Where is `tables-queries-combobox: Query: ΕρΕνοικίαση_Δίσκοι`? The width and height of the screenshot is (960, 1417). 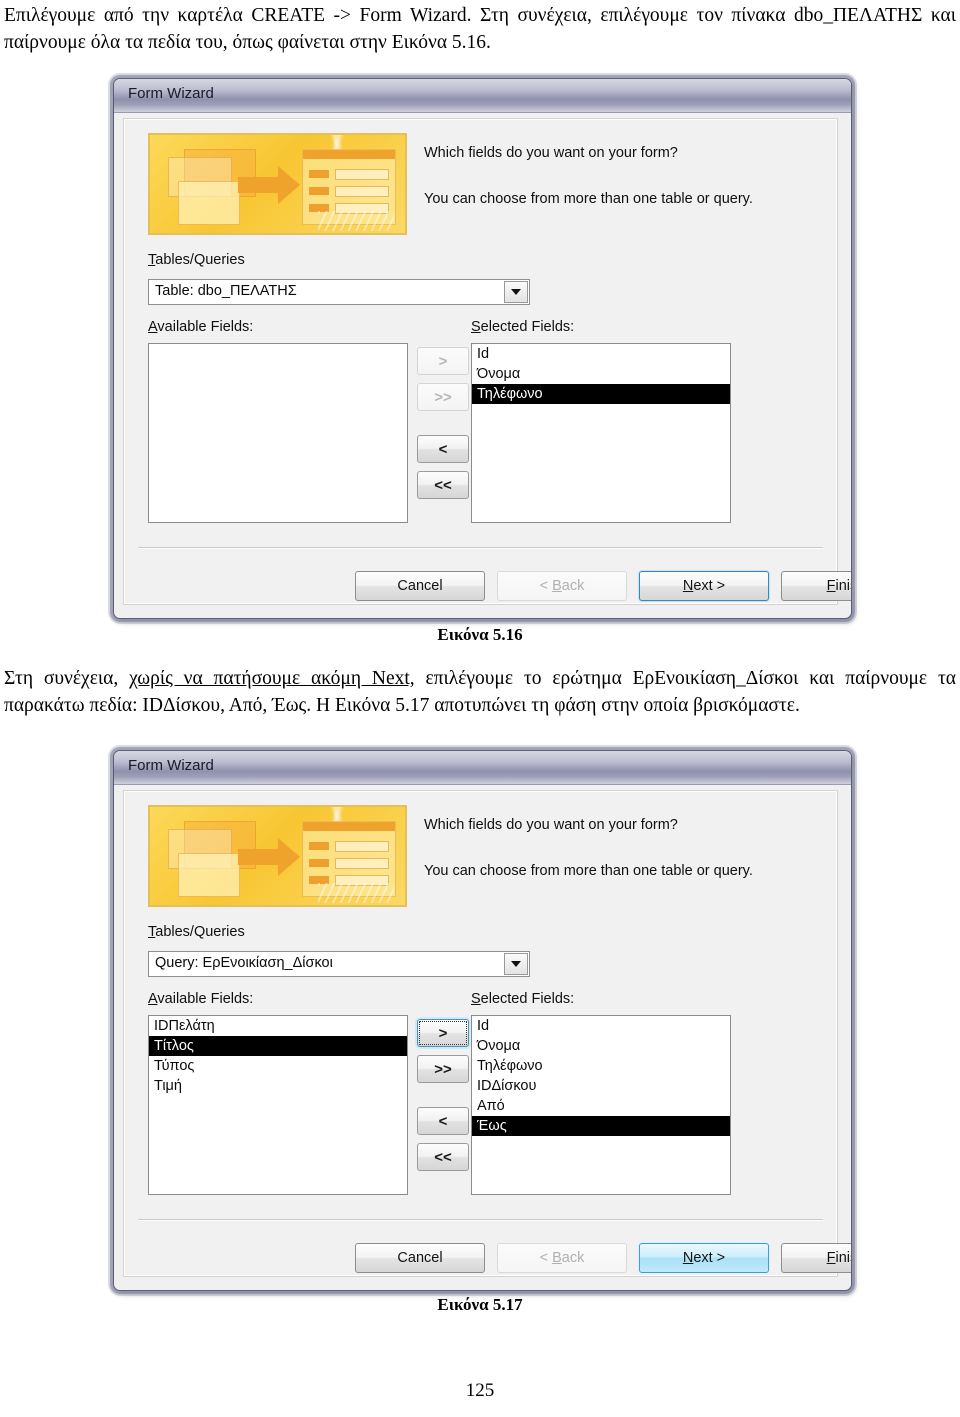 tables-queries-combobox: Query: ΕρΕνοικίαση_Δίσκοι is located at coordinates (339, 964).